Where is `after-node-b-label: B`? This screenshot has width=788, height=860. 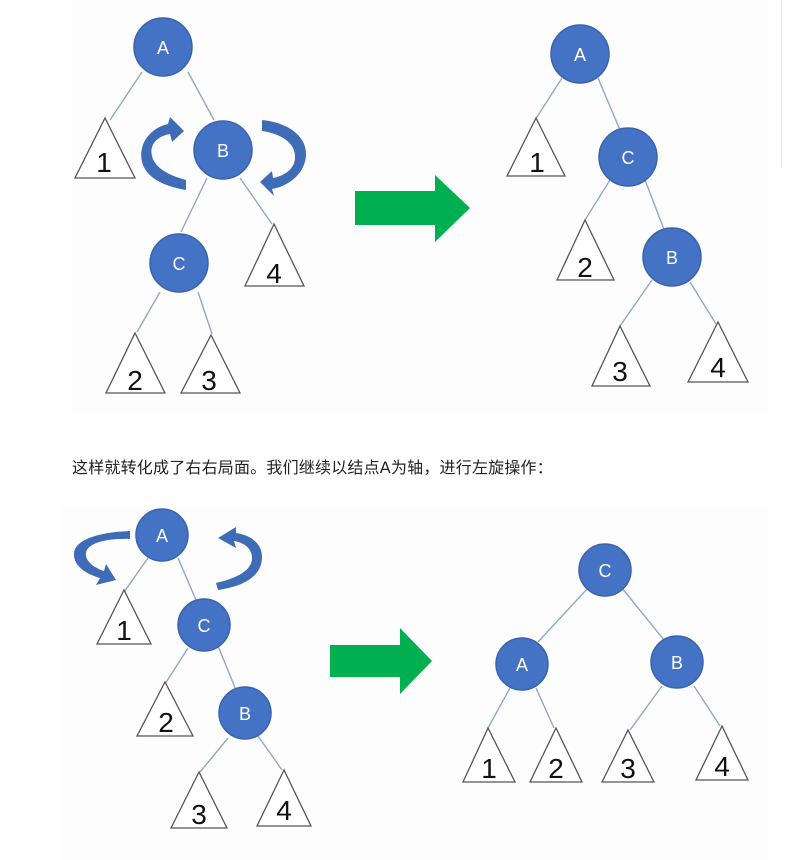 after-node-b-label: B is located at coordinates (672, 258).